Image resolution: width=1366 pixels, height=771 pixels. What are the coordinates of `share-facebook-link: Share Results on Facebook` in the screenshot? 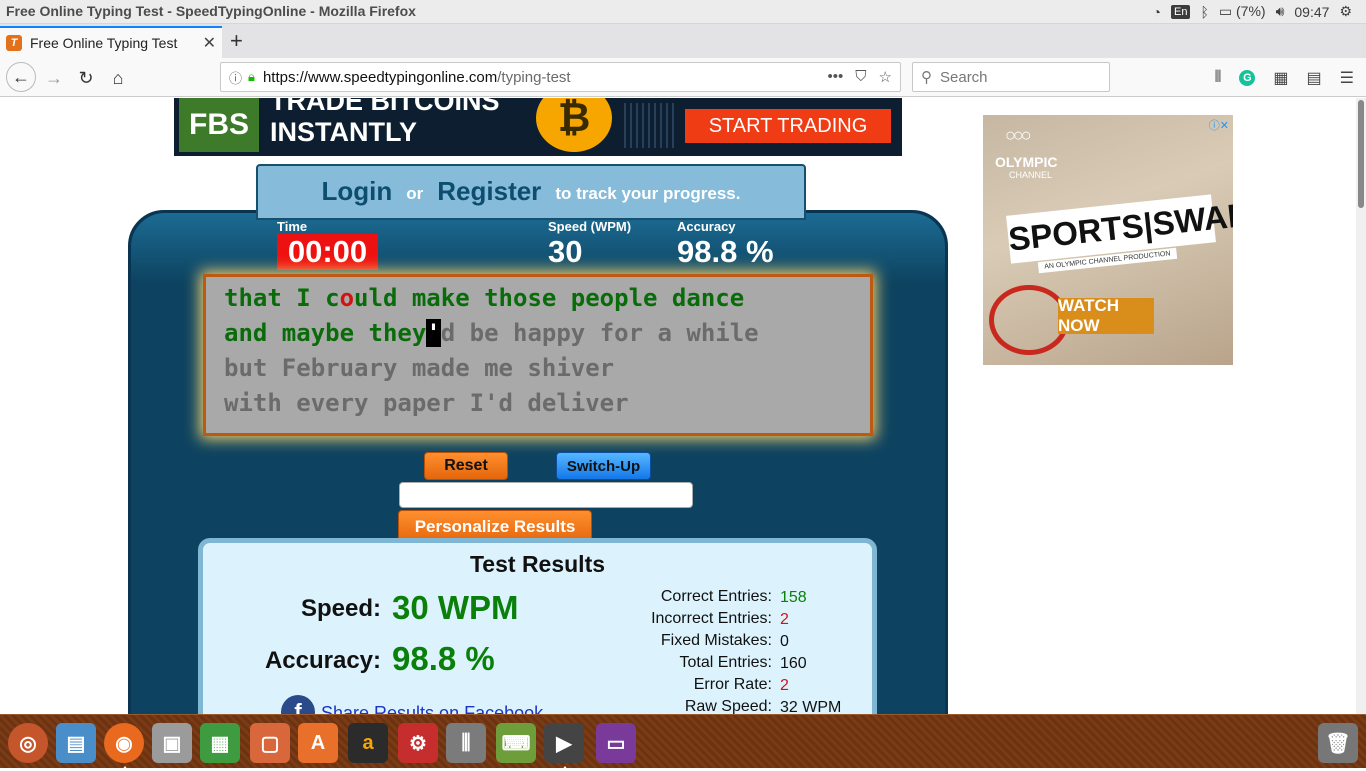 It's located at (432, 708).